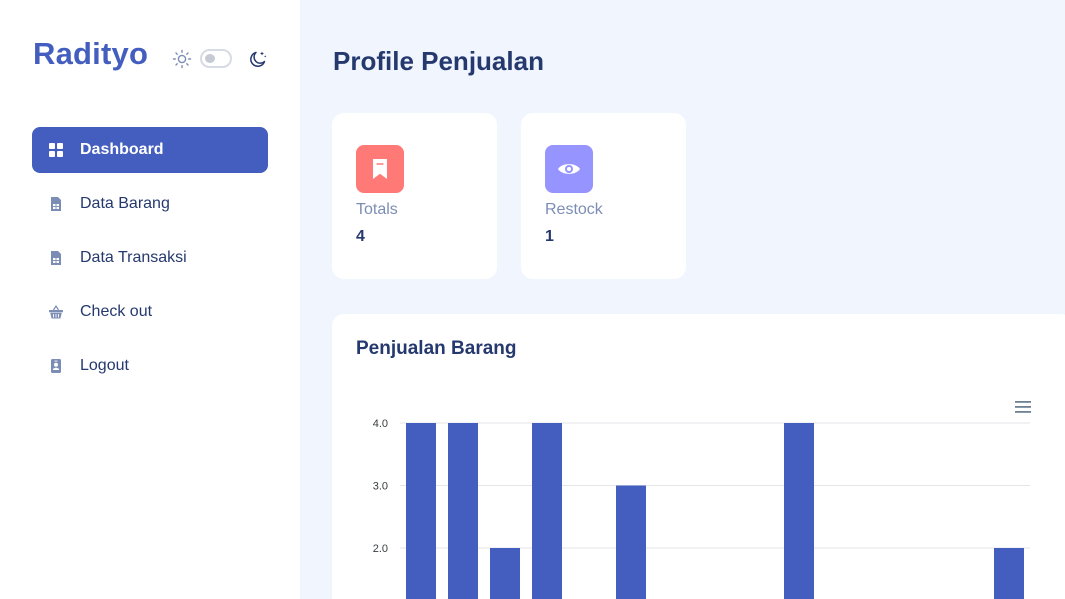 This screenshot has height=599, width=1065. I want to click on page-title: Profile Penjualan, so click(438, 61).